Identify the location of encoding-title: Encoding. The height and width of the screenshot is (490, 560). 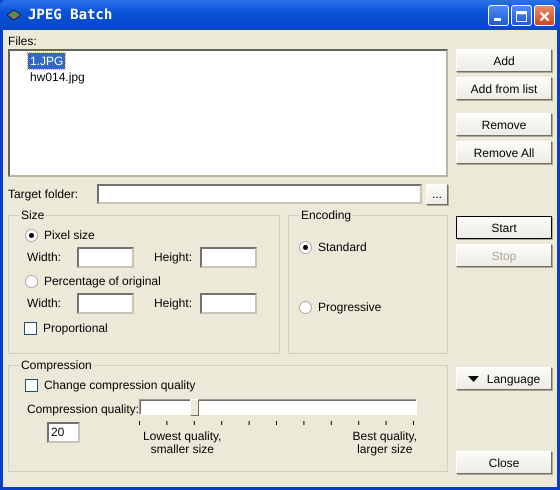
(326, 215).